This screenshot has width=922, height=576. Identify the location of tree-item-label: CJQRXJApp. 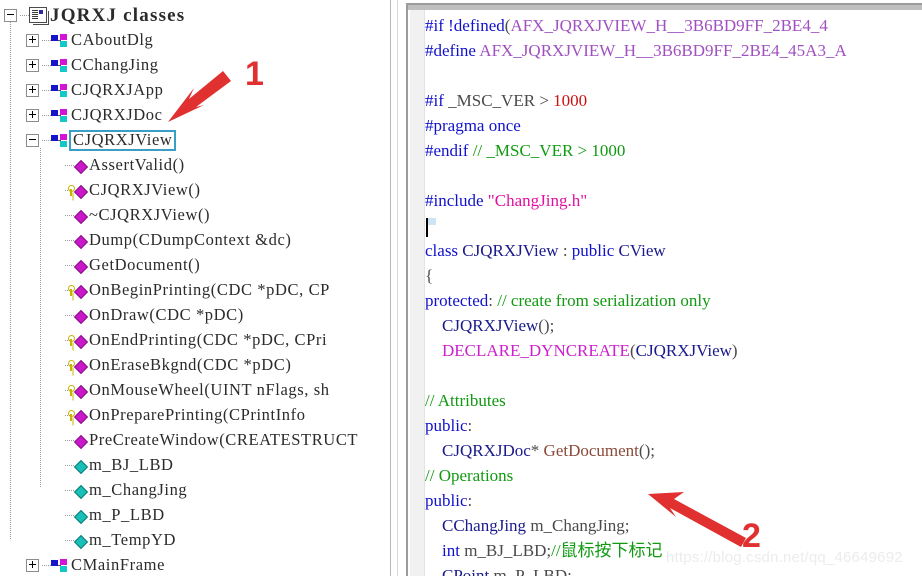
(117, 90).